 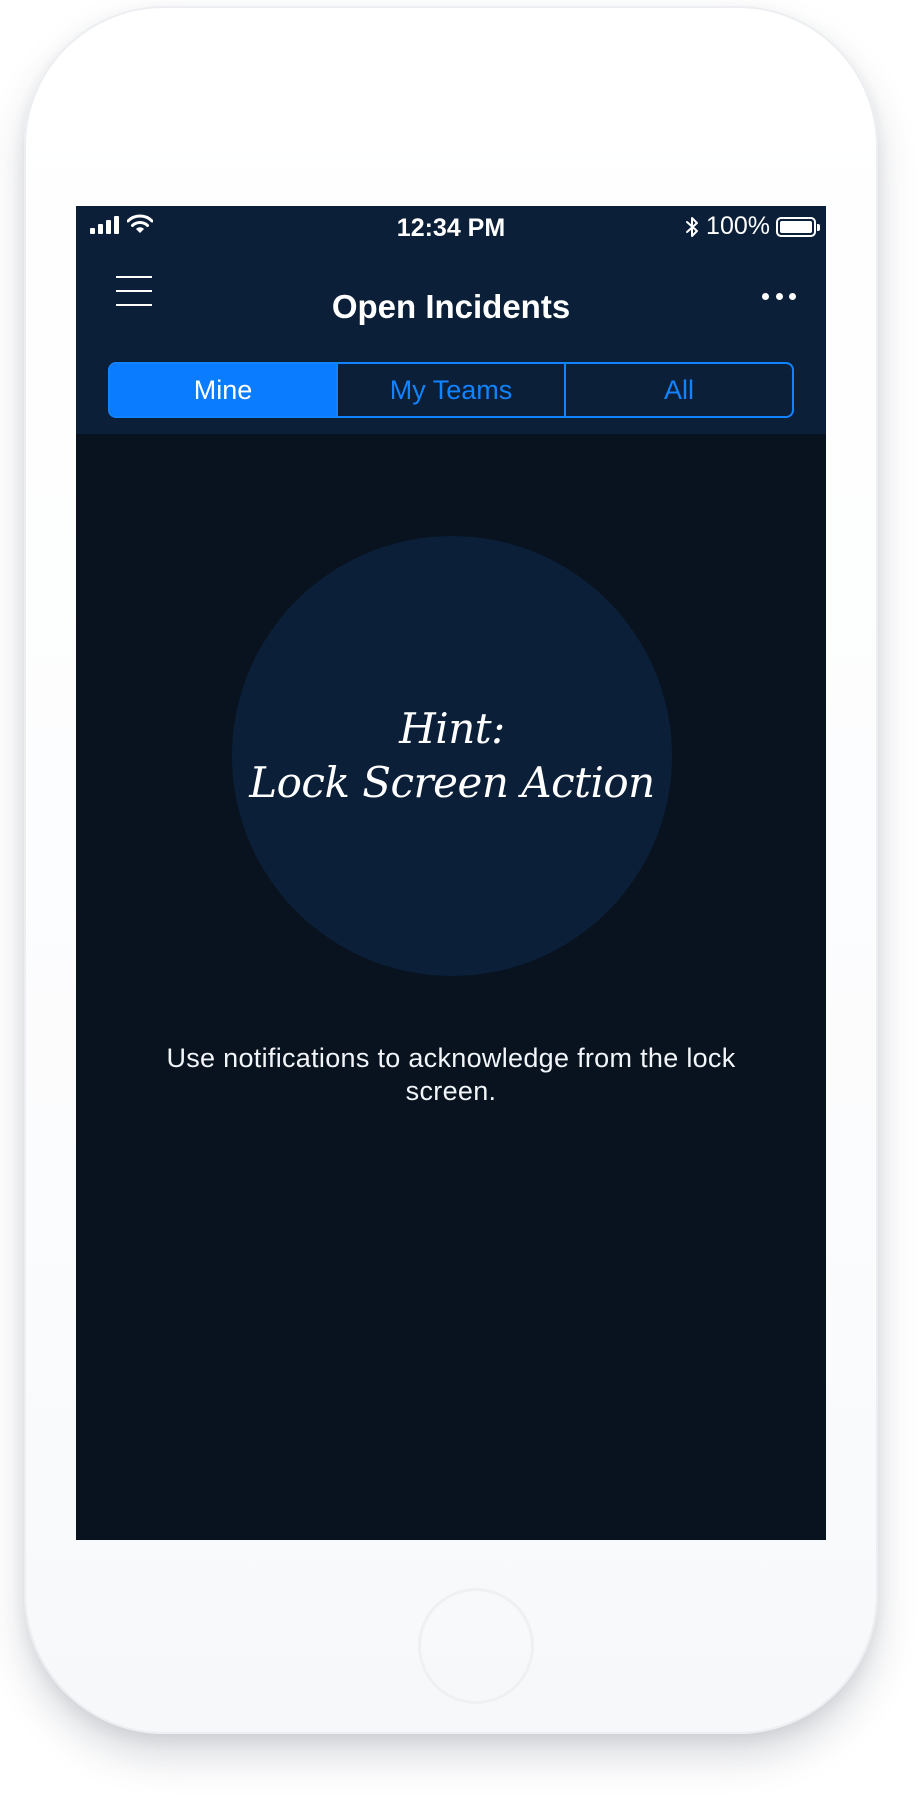 I want to click on page-title: Open Incidents, so click(x=451, y=306).